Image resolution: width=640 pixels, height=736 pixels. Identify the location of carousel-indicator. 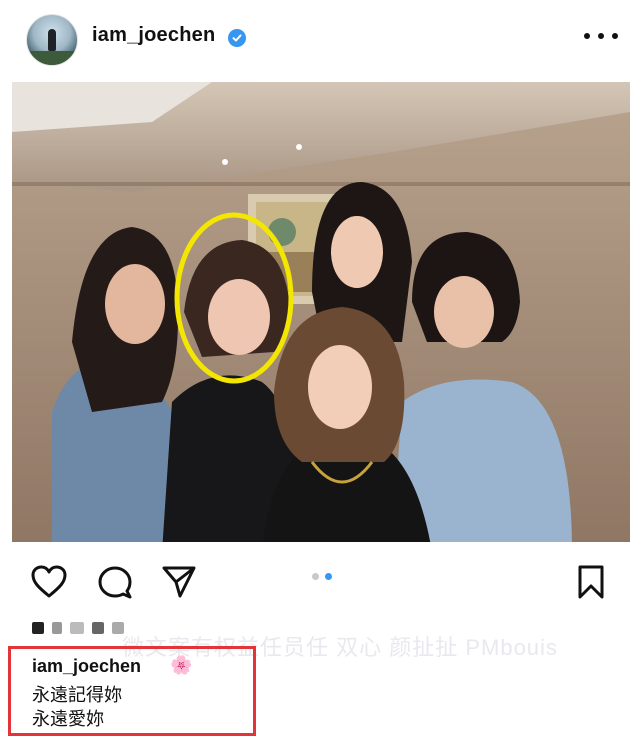
(322, 576).